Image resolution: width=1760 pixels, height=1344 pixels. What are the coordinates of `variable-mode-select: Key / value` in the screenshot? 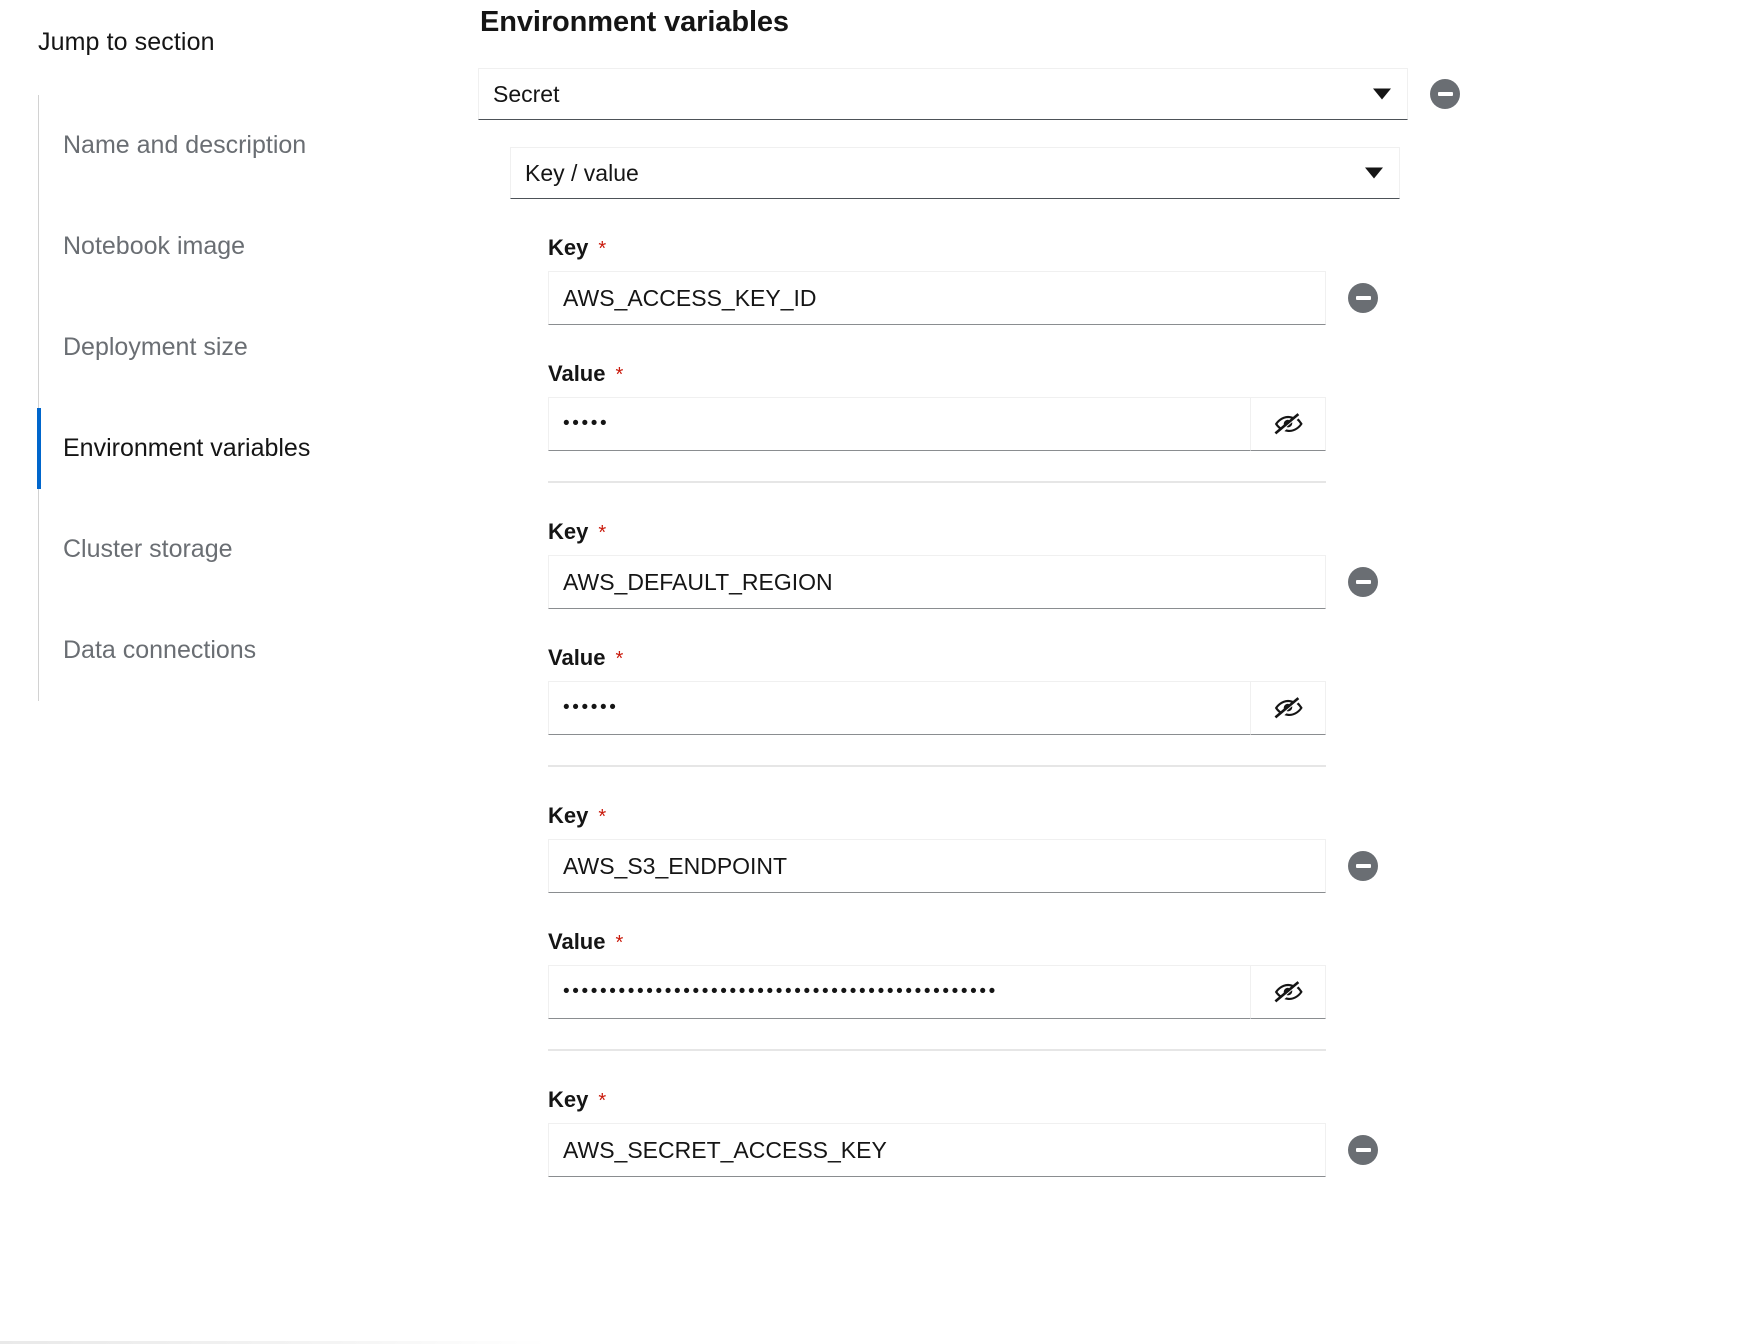 It's located at (955, 173).